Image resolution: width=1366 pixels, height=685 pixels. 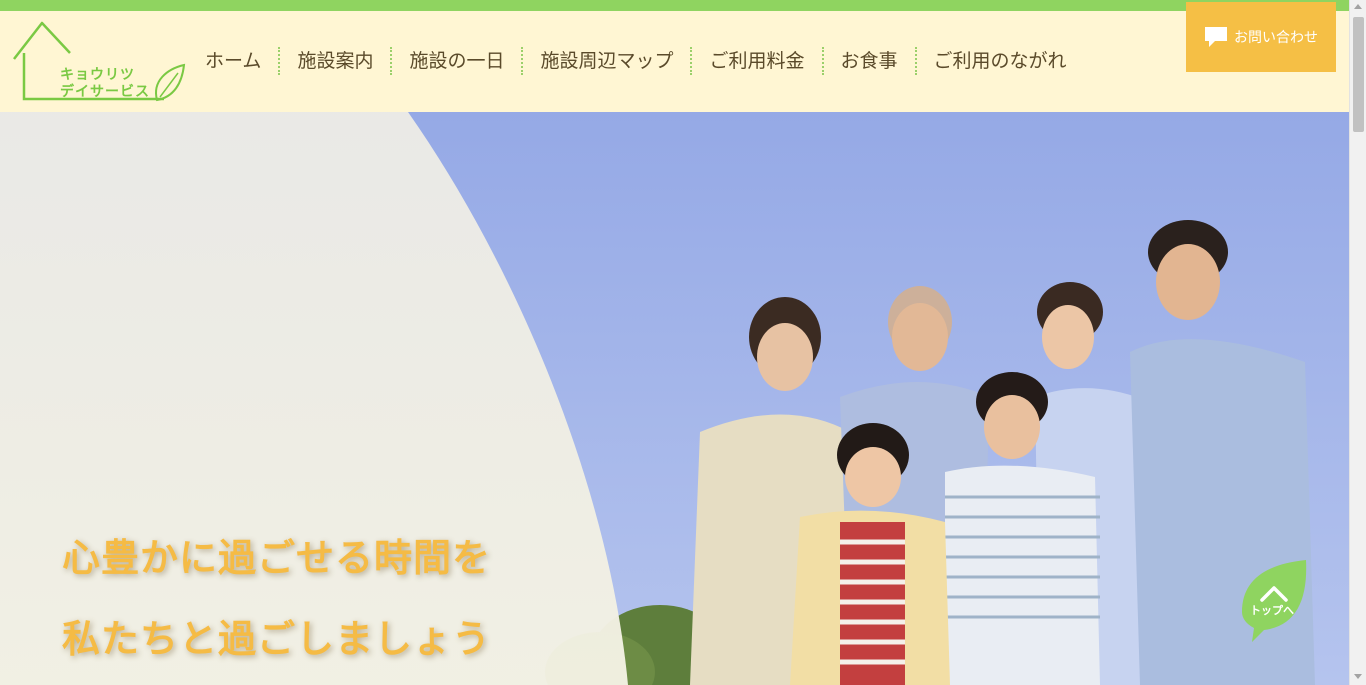 What do you see at coordinates (1357, 342) in the screenshot?
I see `page-scrollbar` at bounding box center [1357, 342].